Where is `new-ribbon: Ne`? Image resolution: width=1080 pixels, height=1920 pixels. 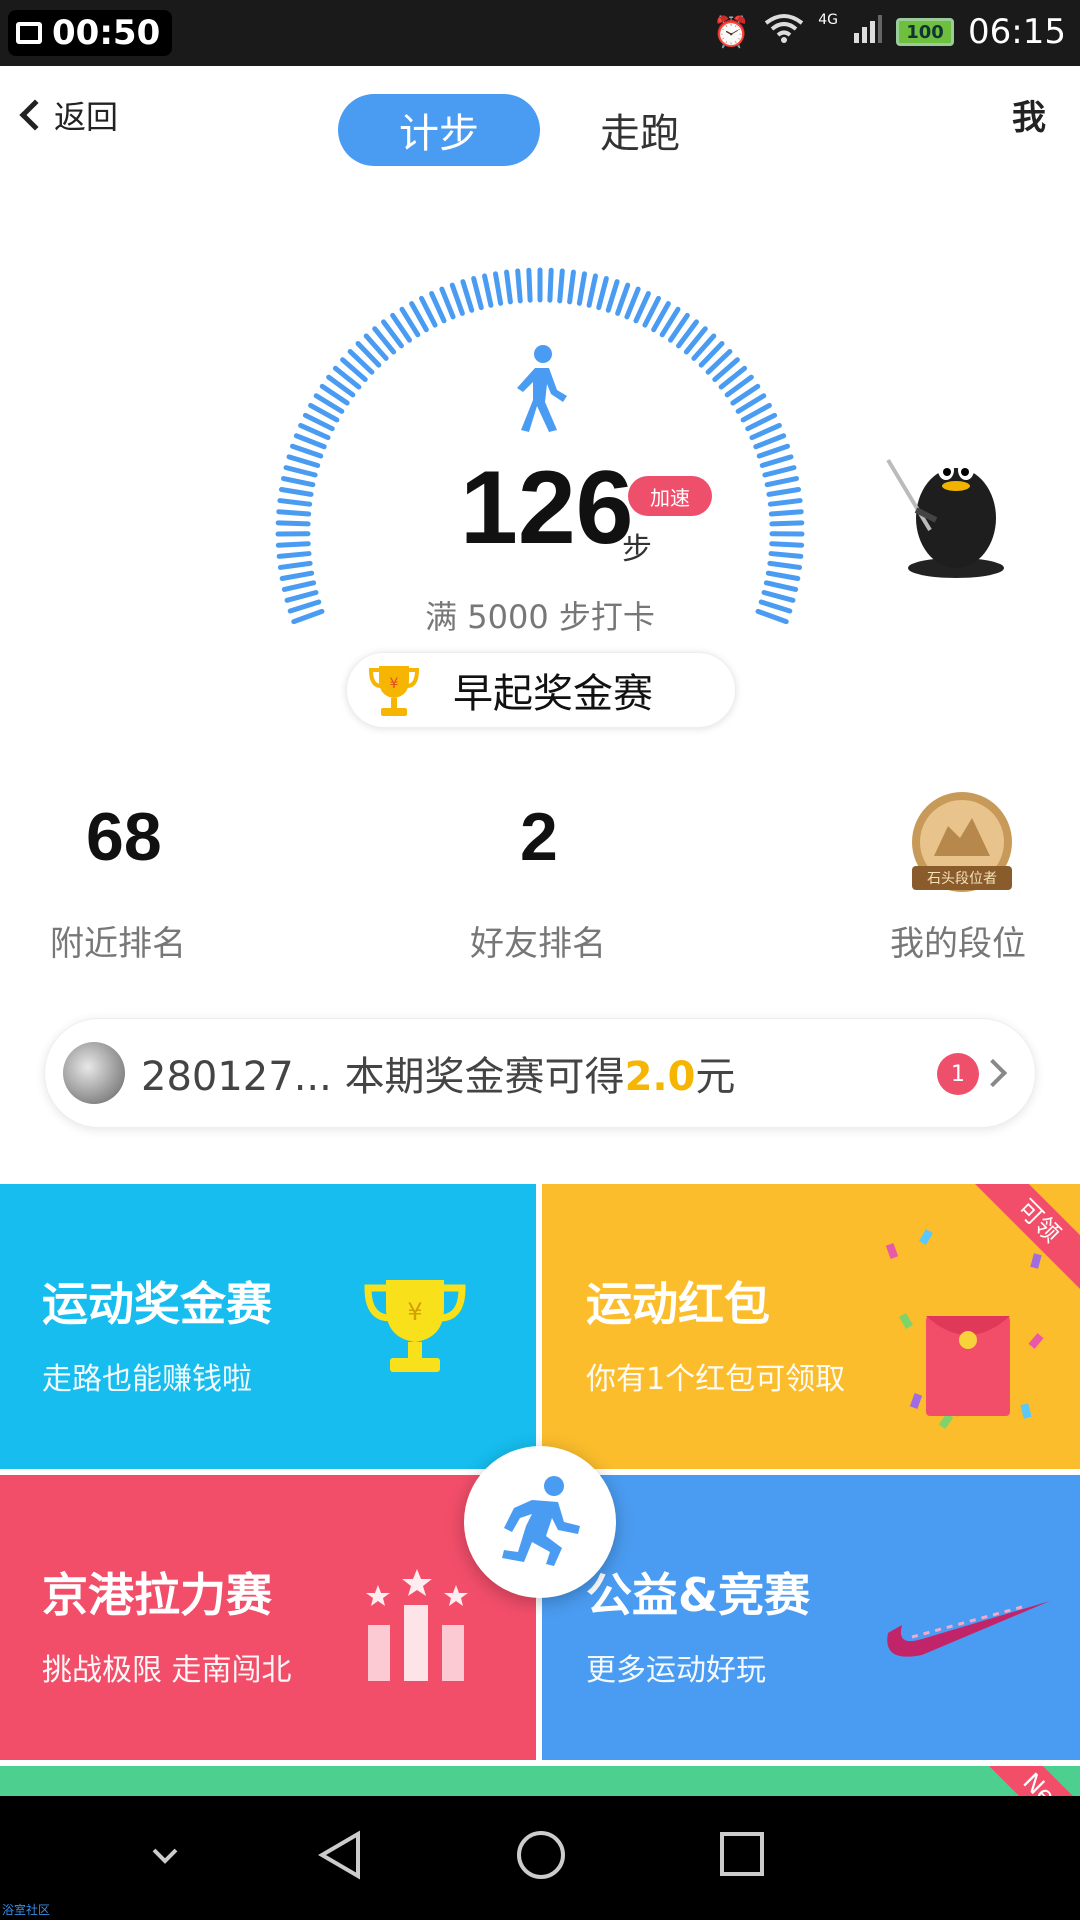 new-ribbon: Ne is located at coordinates (1022, 1781).